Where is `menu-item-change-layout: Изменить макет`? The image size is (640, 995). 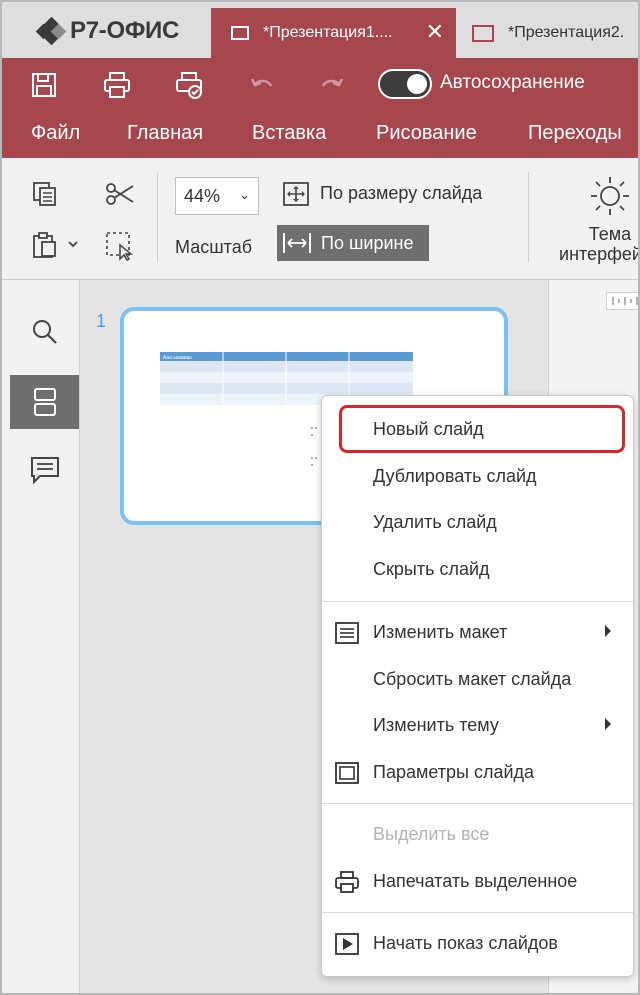 menu-item-change-layout: Изменить макет is located at coordinates (477, 633).